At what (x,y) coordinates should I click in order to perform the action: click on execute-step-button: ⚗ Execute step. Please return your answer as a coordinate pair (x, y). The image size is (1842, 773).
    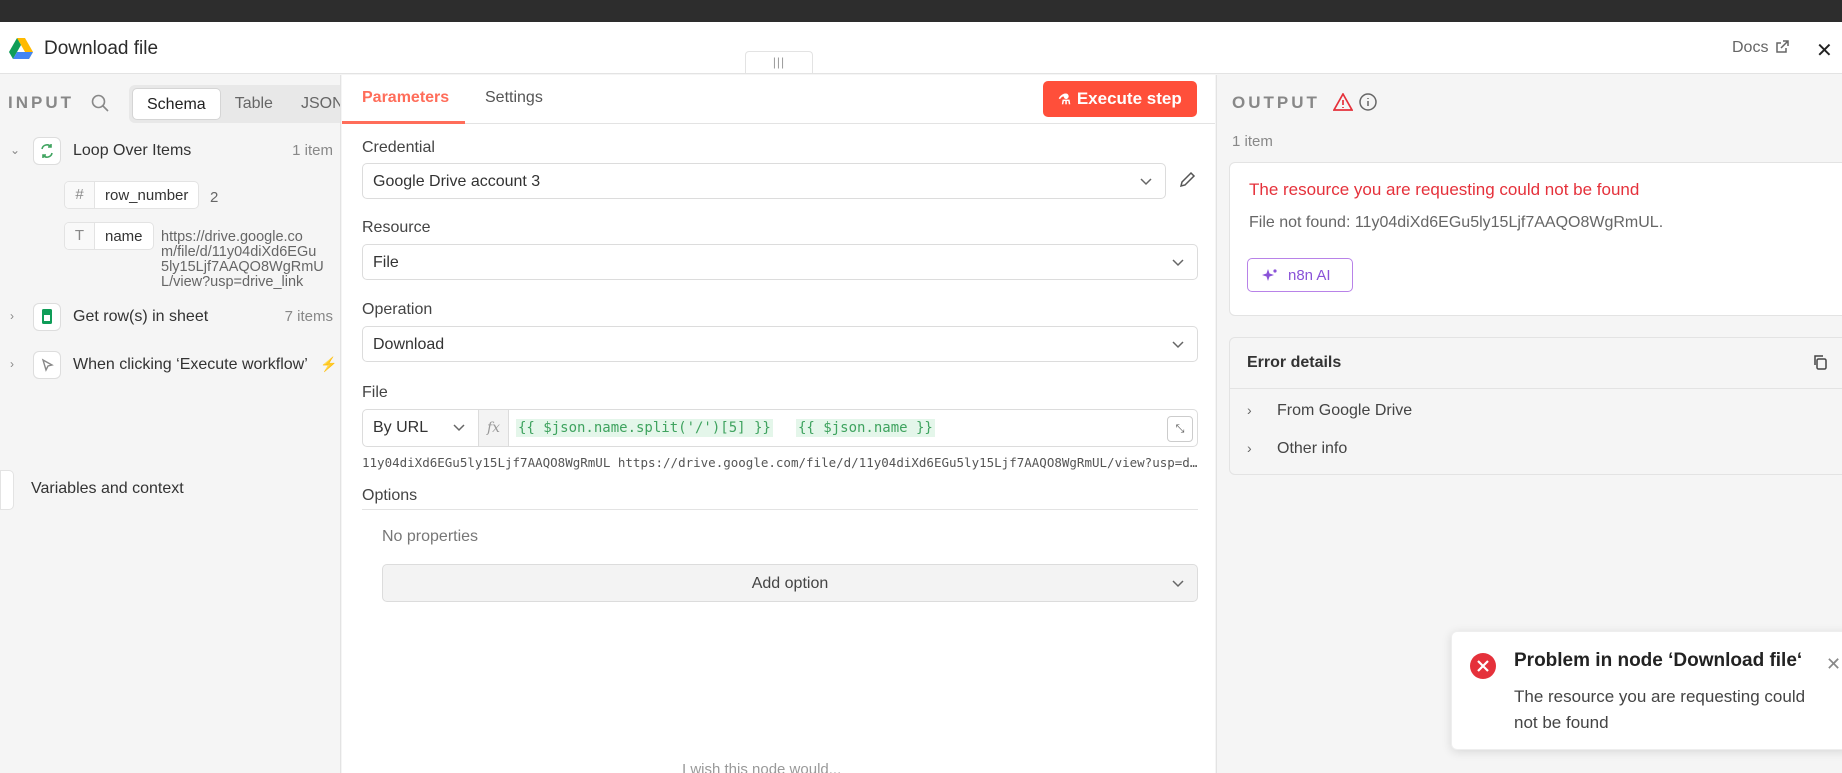
    Looking at the image, I should click on (1120, 99).